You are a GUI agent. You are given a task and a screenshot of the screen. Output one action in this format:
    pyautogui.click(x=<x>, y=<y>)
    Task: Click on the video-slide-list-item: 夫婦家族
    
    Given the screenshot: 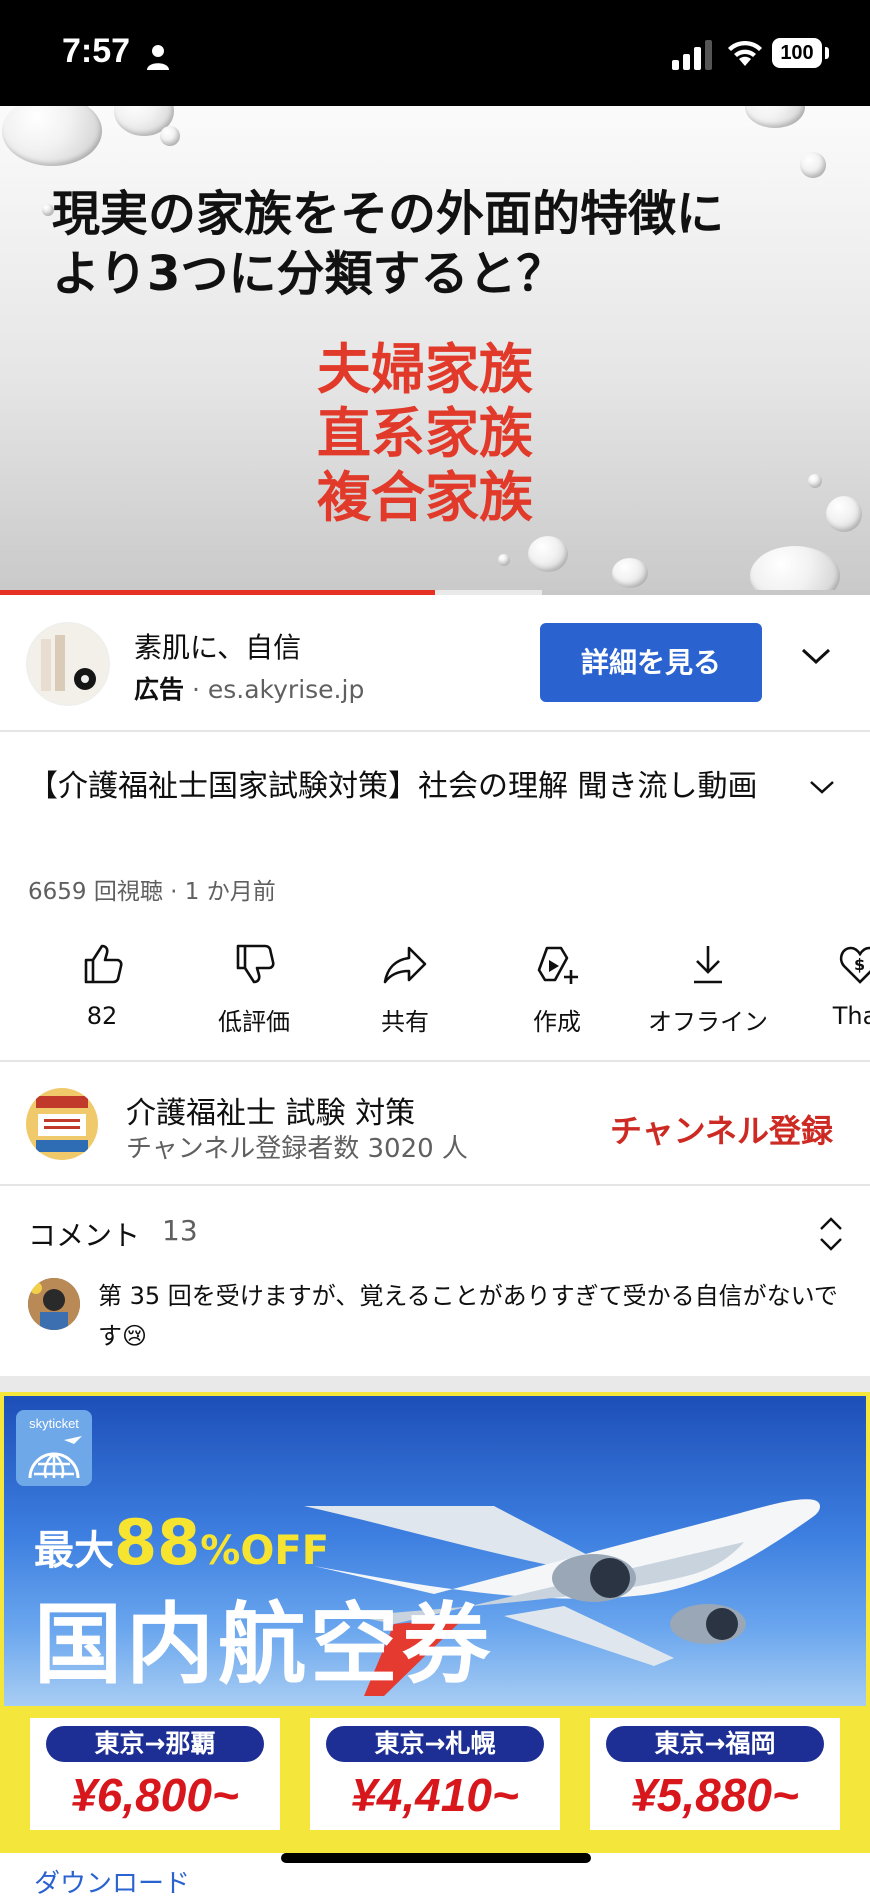 What is the action you would take?
    pyautogui.click(x=425, y=369)
    